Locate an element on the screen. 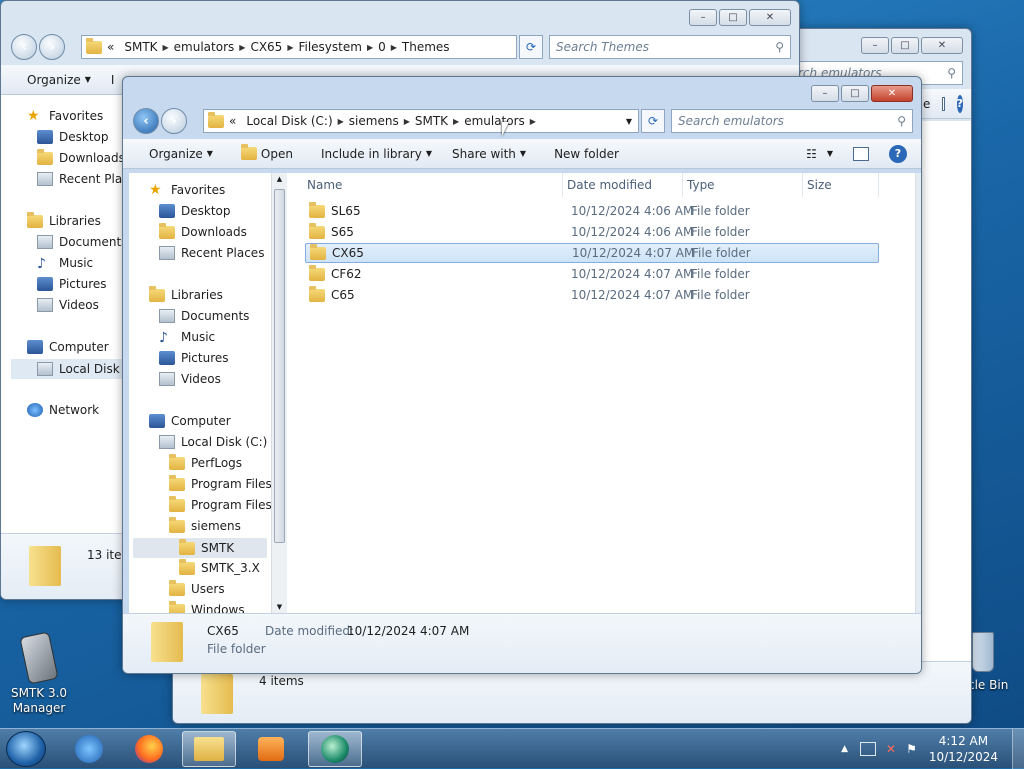 The height and width of the screenshot is (769, 1024). column-header-date: Date modified is located at coordinates (623, 185).